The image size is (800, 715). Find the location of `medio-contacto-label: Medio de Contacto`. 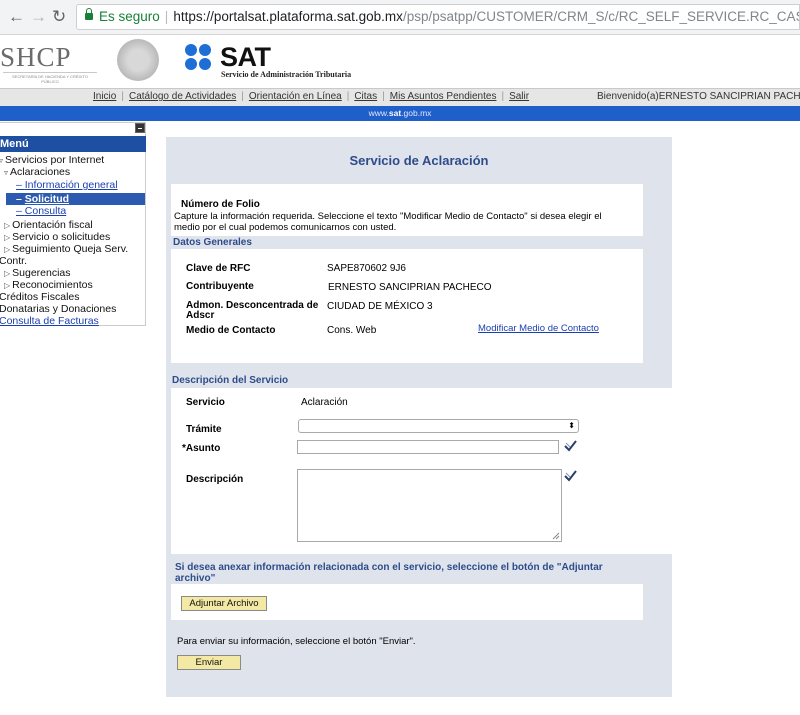

medio-contacto-label: Medio de Contacto is located at coordinates (231, 330).